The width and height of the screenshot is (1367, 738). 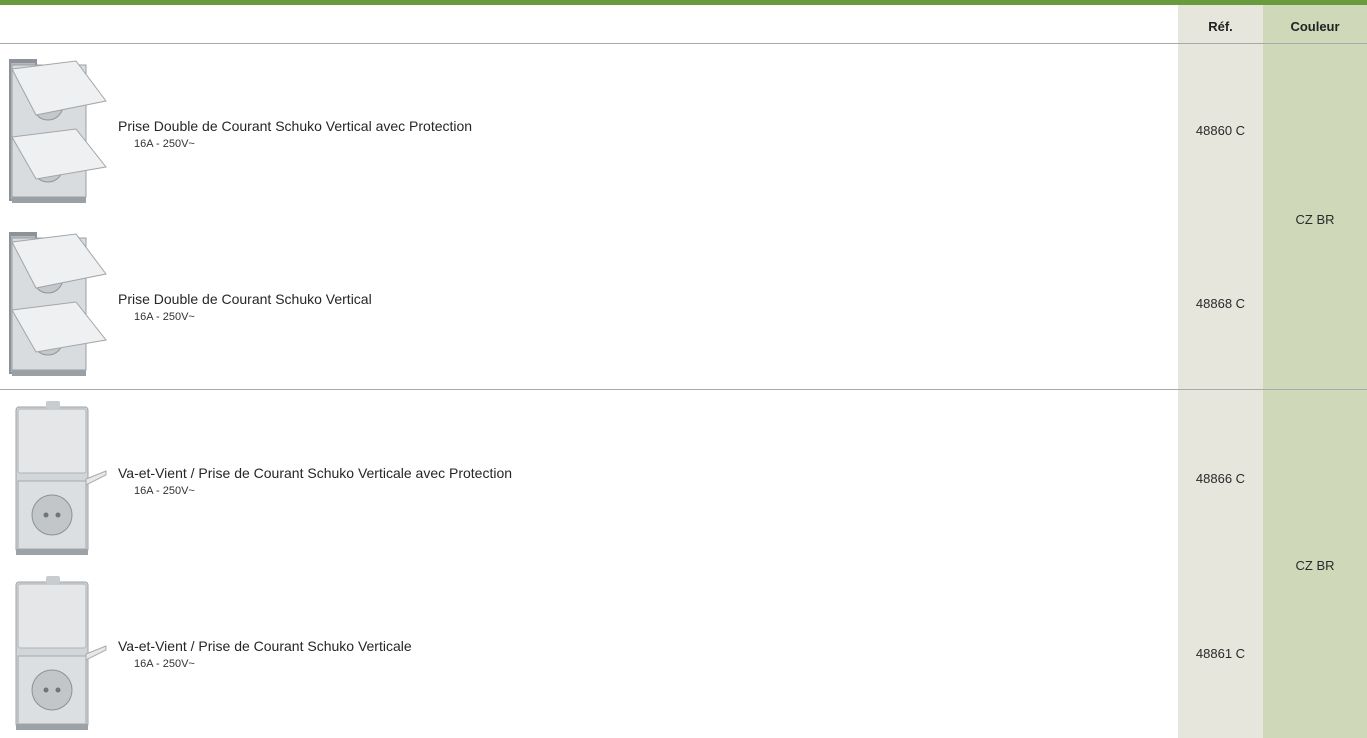 What do you see at coordinates (1220, 653) in the screenshot?
I see `product-ref: 48861 C` at bounding box center [1220, 653].